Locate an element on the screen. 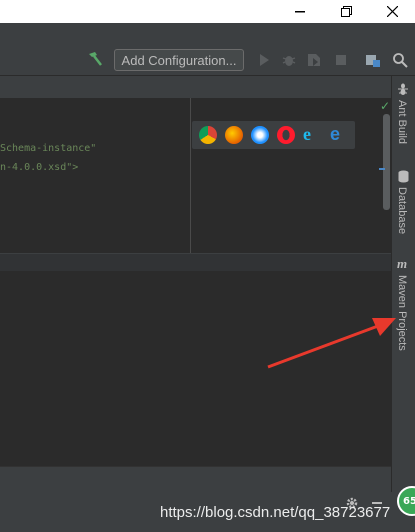 The image size is (415, 532). editor-scrollbar is located at coordinates (386, 162).